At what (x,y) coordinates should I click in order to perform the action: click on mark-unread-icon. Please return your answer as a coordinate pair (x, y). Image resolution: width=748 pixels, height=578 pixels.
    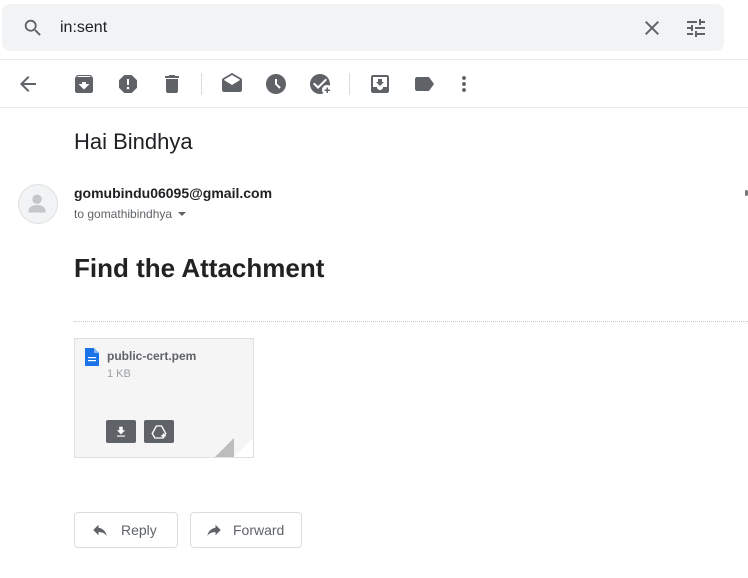
    Looking at the image, I should click on (232, 84).